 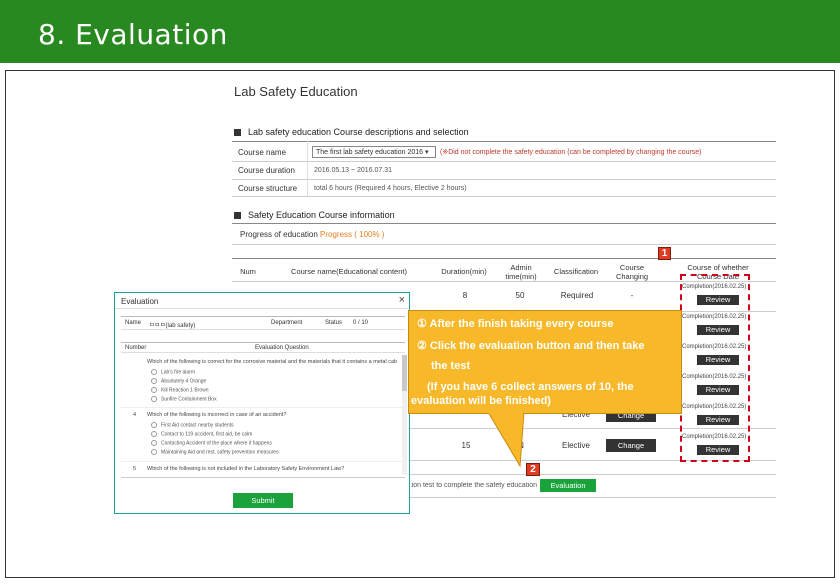 I want to click on modal-header: Evaluation ×, so click(x=262, y=301).